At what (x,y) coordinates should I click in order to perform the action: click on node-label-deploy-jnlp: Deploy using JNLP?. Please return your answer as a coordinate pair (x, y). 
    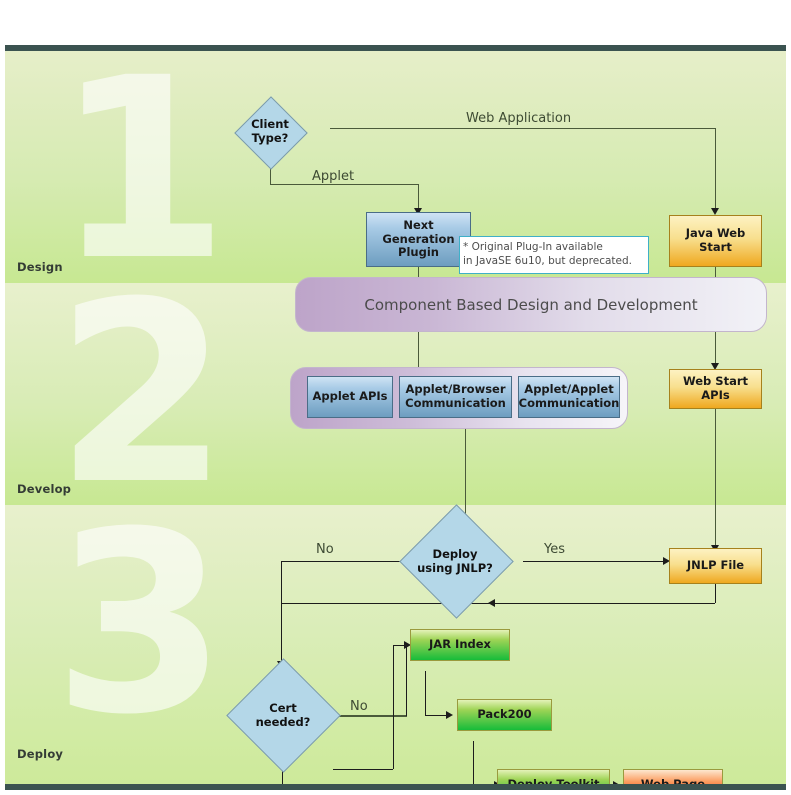
    Looking at the image, I should click on (455, 560).